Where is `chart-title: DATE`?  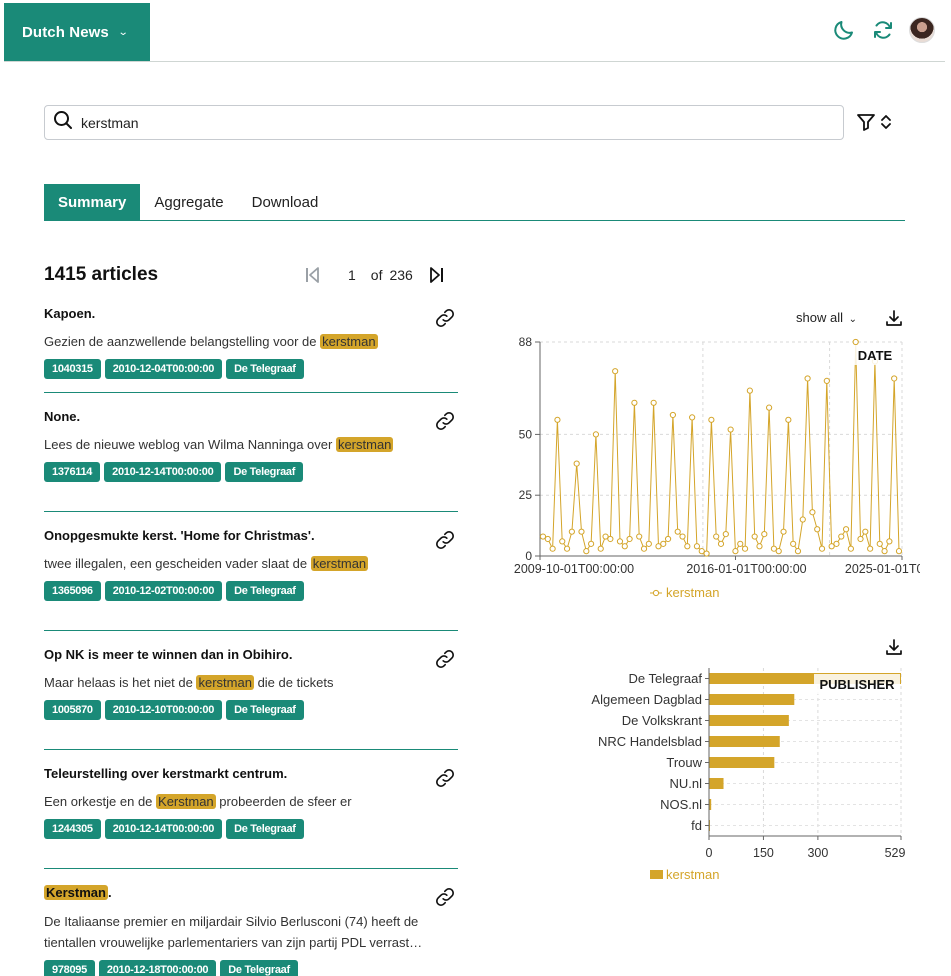 chart-title: DATE is located at coordinates (875, 355).